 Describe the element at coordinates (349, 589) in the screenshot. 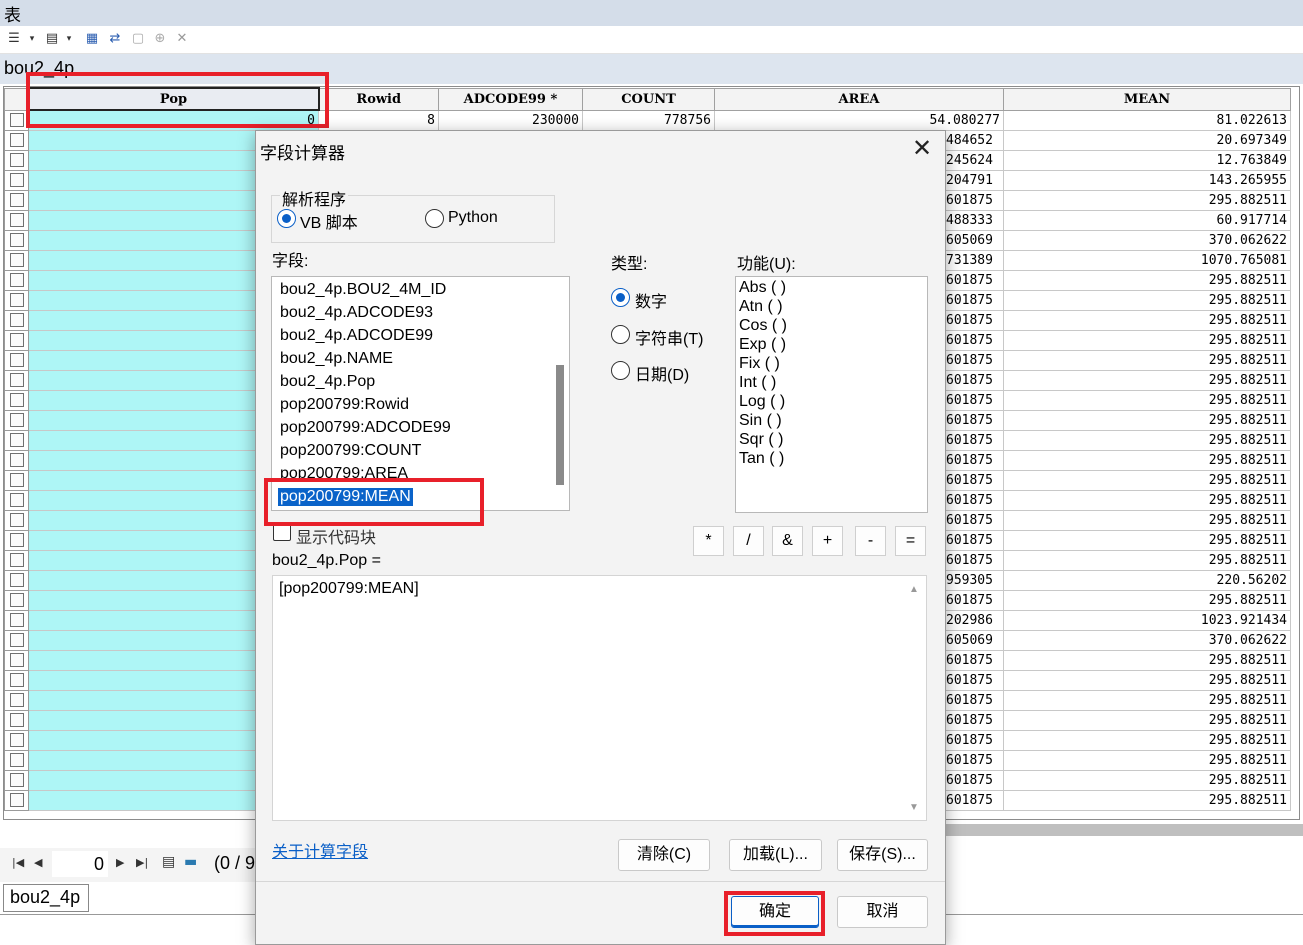

I see `expression-text: [pop200799:MEAN]` at that location.